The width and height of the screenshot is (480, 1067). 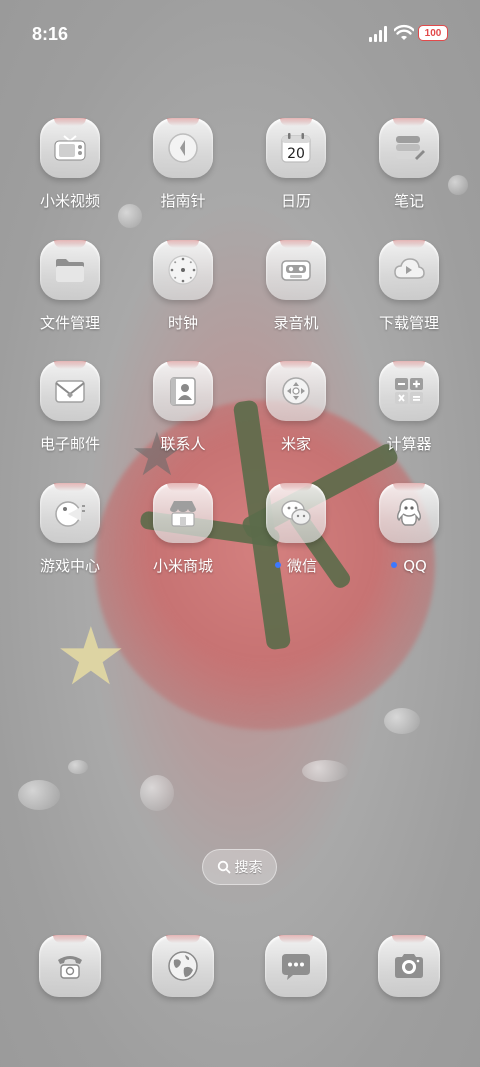 What do you see at coordinates (296, 323) in the screenshot?
I see `app-label: 录音机` at bounding box center [296, 323].